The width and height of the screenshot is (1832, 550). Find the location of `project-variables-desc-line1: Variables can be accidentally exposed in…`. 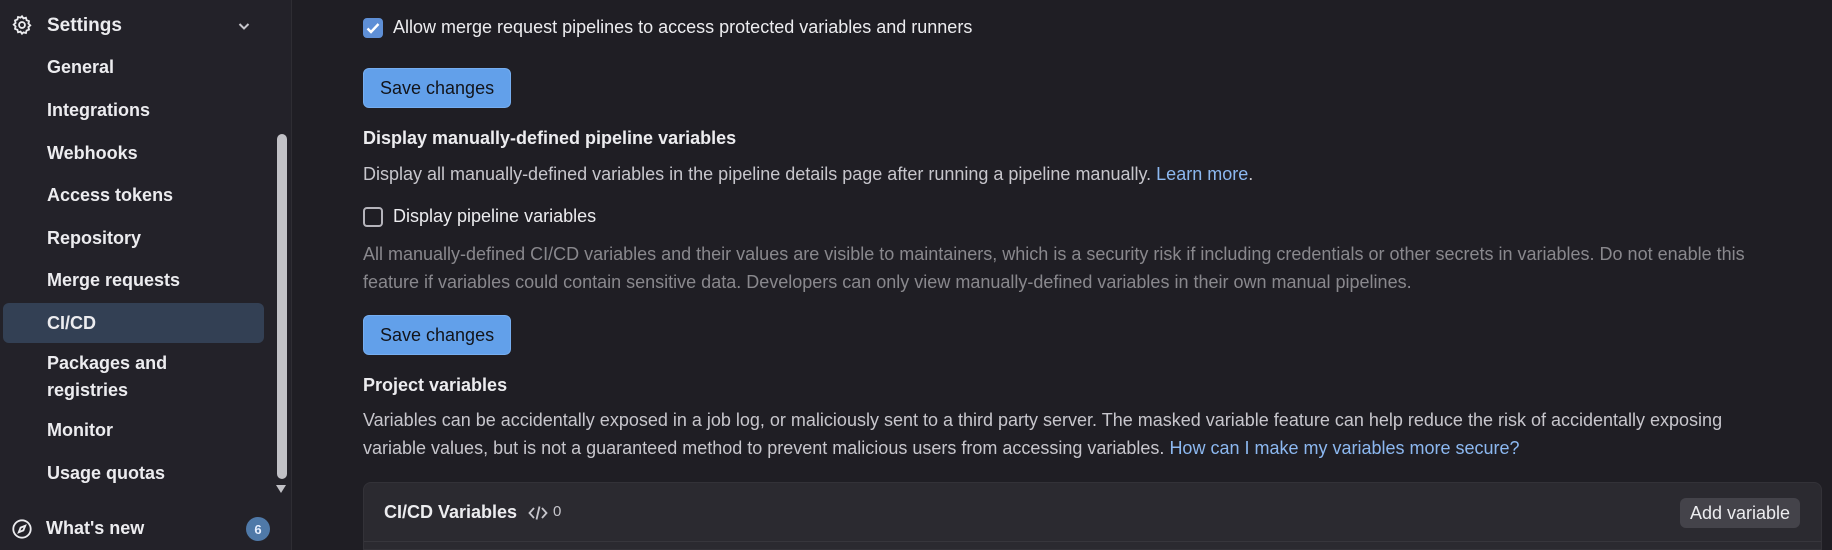

project-variables-desc-line1: Variables can be accidentally exposed in… is located at coordinates (1043, 420).